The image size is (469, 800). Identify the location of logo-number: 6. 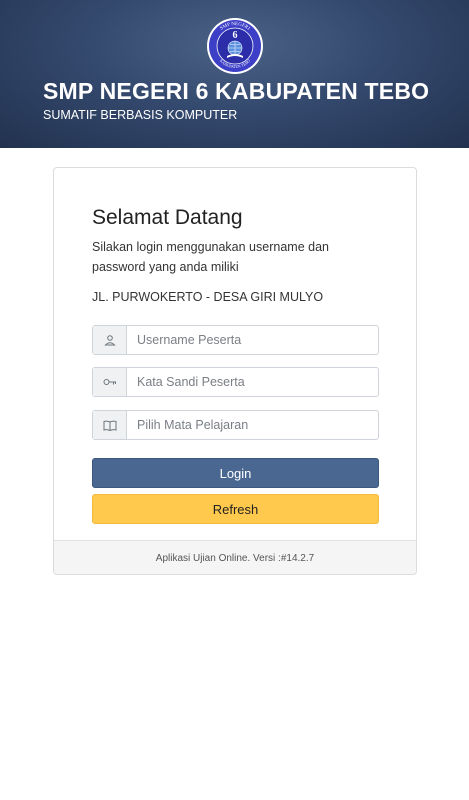
(235, 35).